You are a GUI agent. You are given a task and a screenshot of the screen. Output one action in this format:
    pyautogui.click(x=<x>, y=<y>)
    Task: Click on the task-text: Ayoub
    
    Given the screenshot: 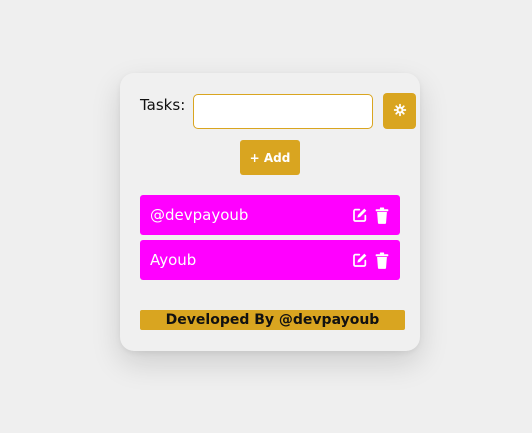 What is the action you would take?
    pyautogui.click(x=173, y=260)
    